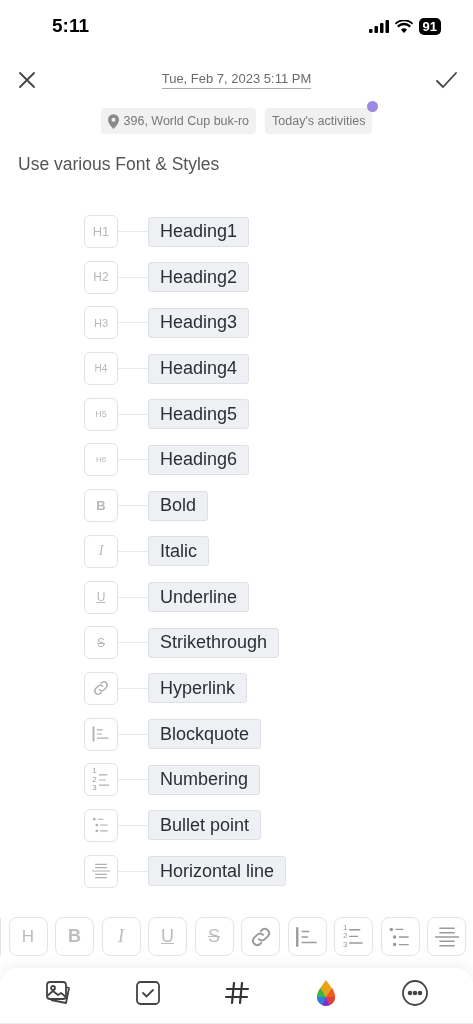  What do you see at coordinates (70, 26) in the screenshot?
I see `status-time: 5:11` at bounding box center [70, 26].